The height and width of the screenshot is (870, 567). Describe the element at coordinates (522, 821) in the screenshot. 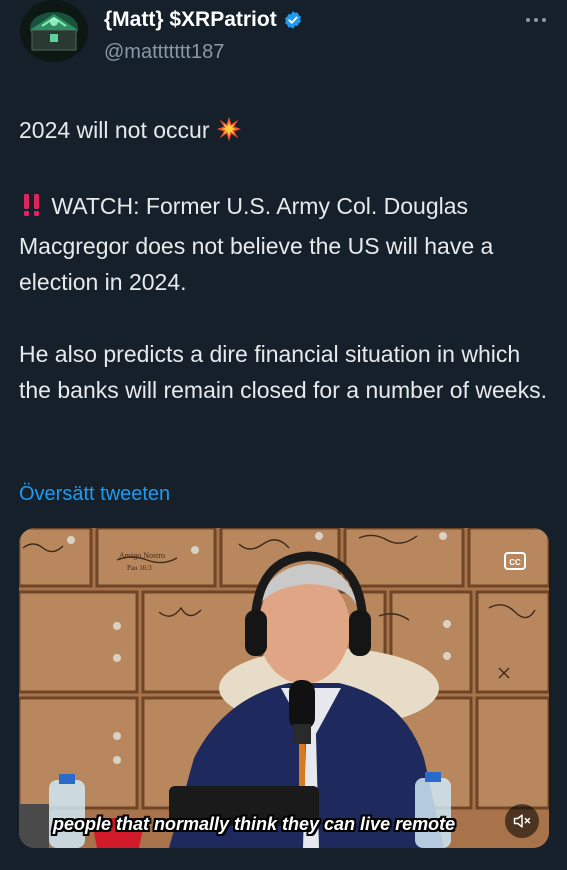

I see `muted-speaker-icon` at that location.